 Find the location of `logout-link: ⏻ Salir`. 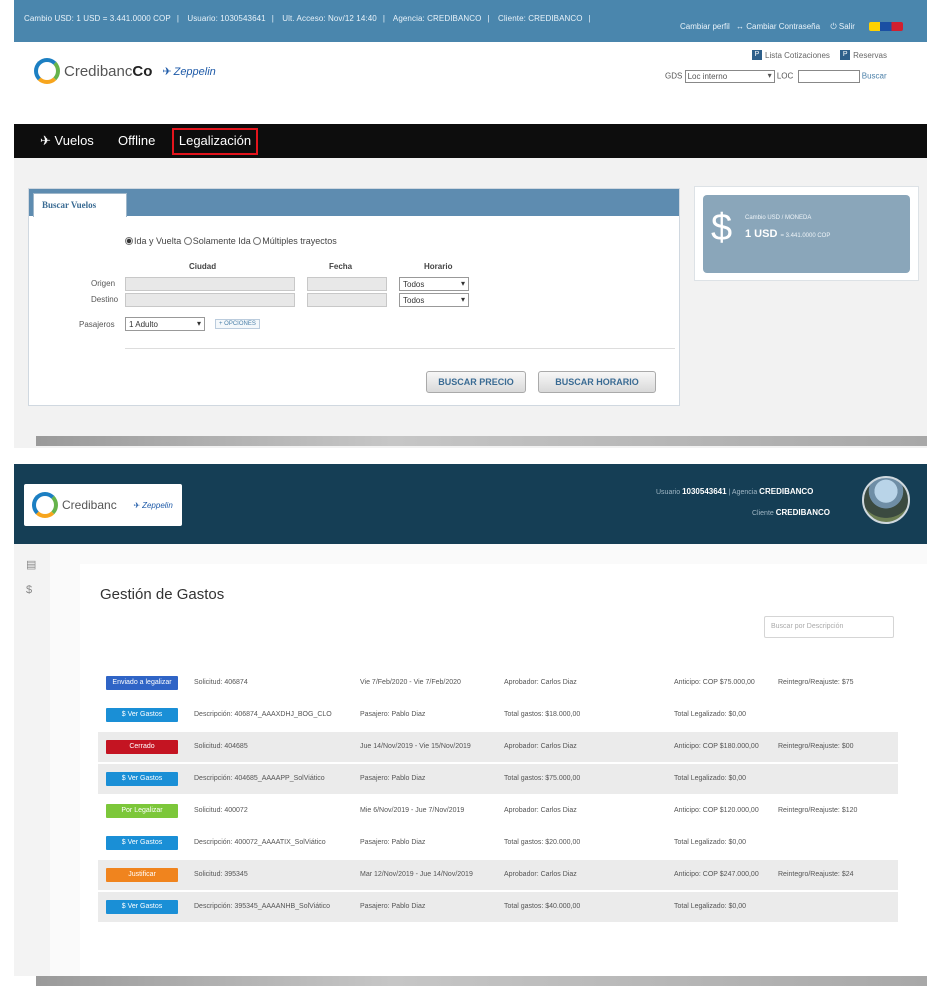

logout-link: ⏻ Salir is located at coordinates (844, 26).